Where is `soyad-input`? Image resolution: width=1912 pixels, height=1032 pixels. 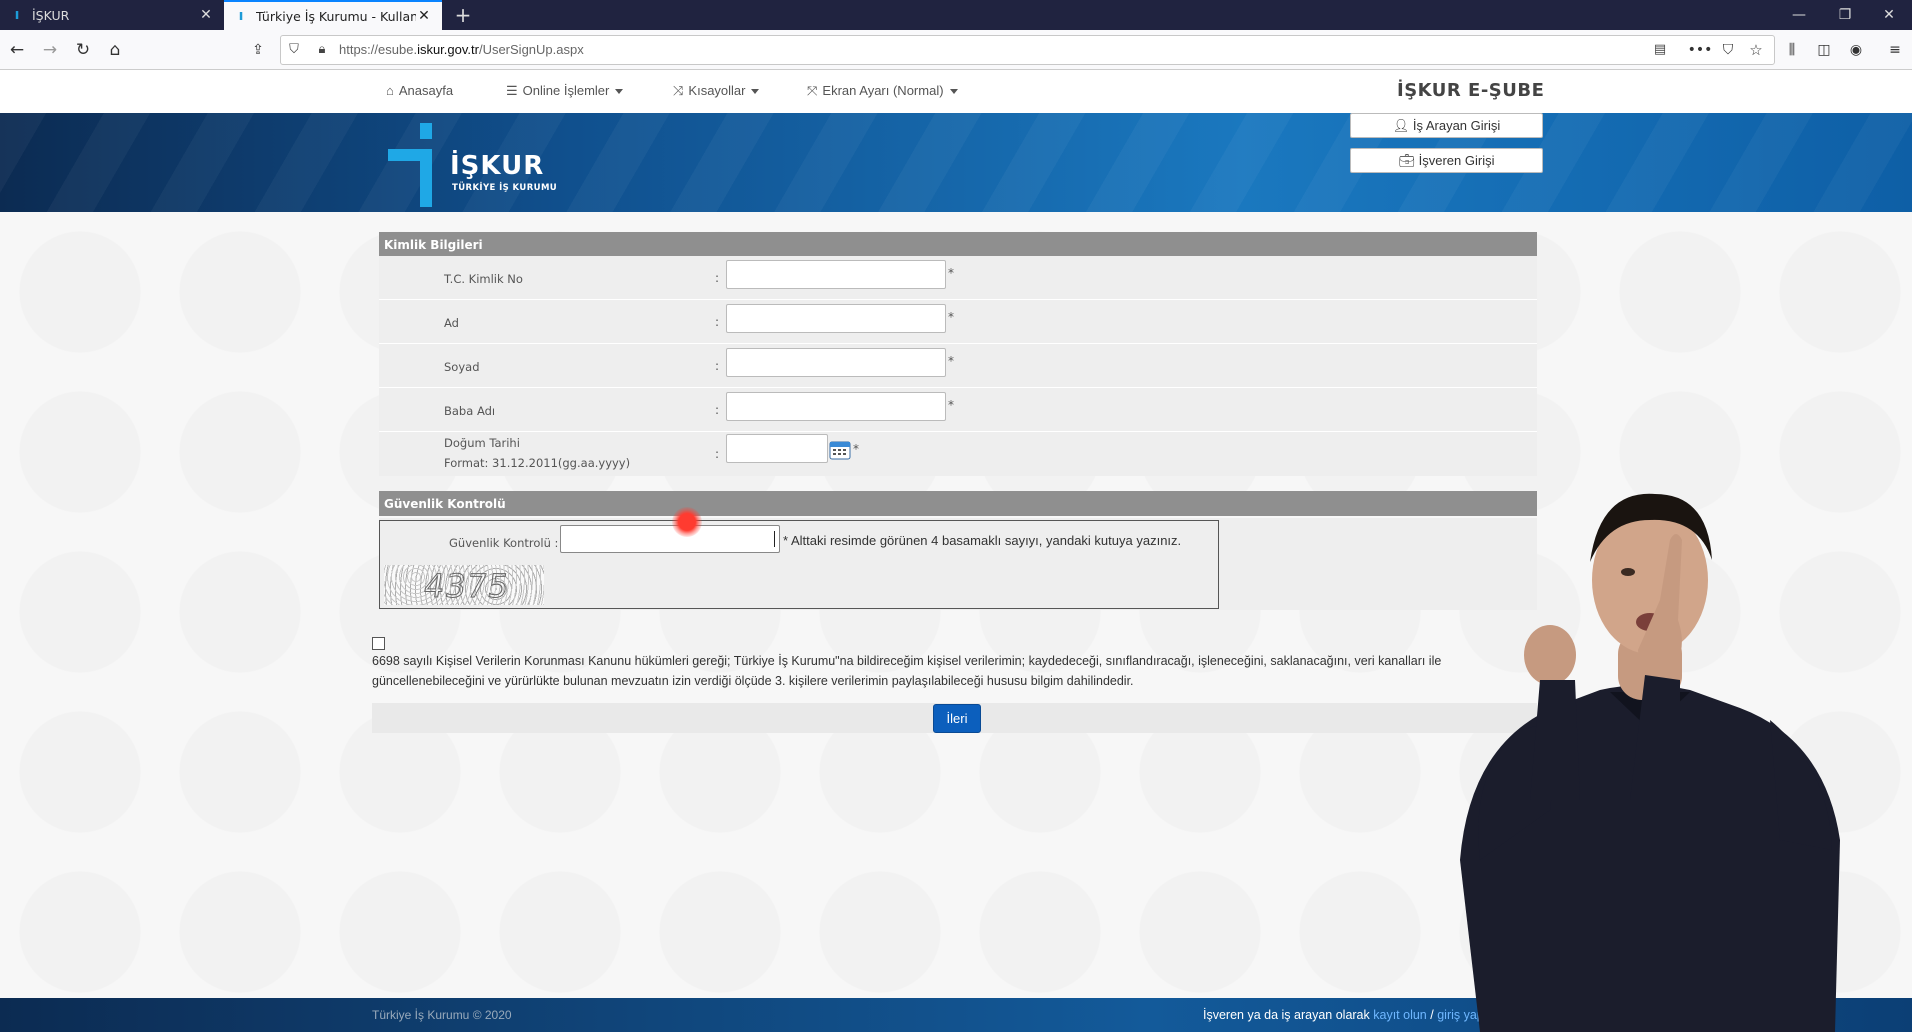
soyad-input is located at coordinates (836, 362).